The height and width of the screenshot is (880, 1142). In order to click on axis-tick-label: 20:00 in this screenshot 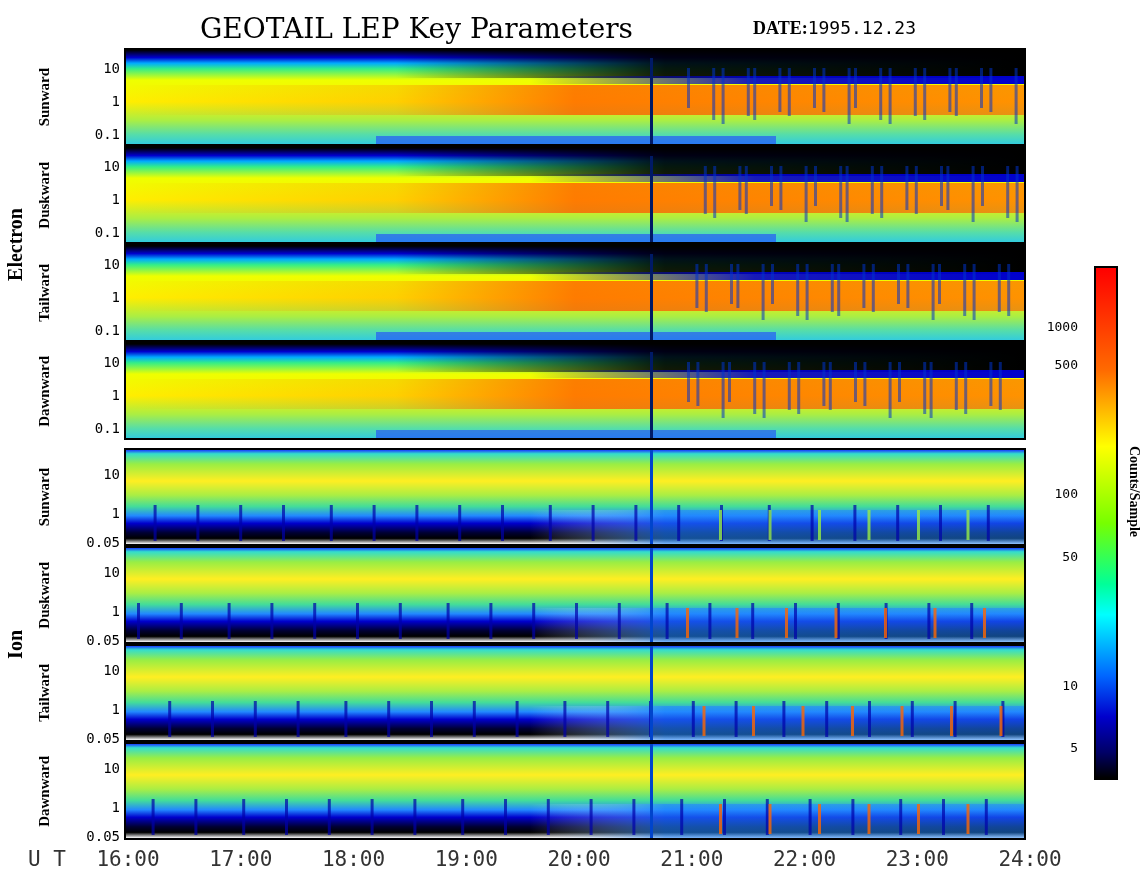, I will do `click(579, 859)`.